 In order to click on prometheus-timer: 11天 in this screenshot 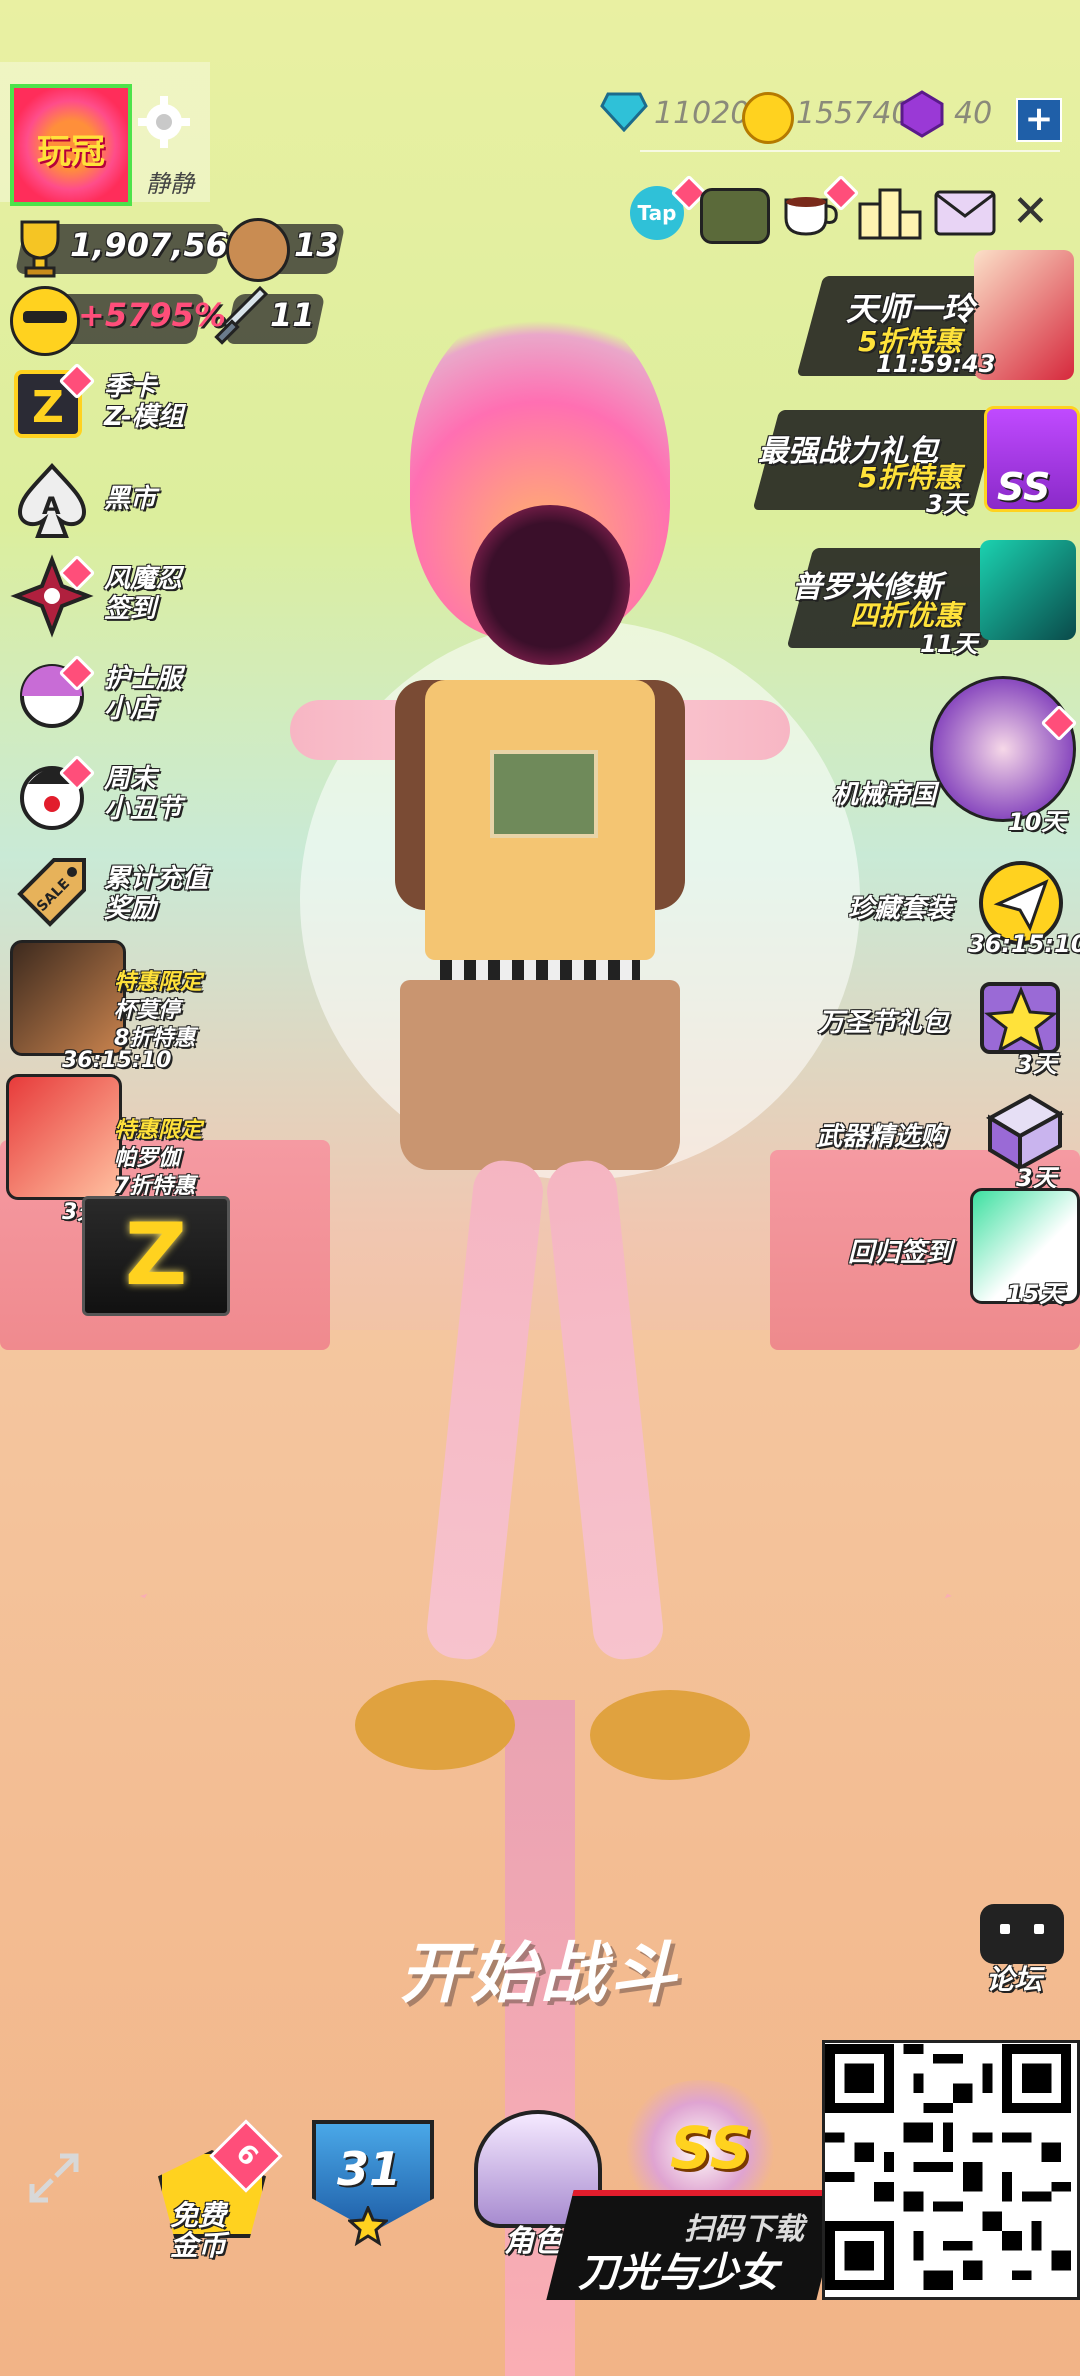, I will do `click(949, 644)`.